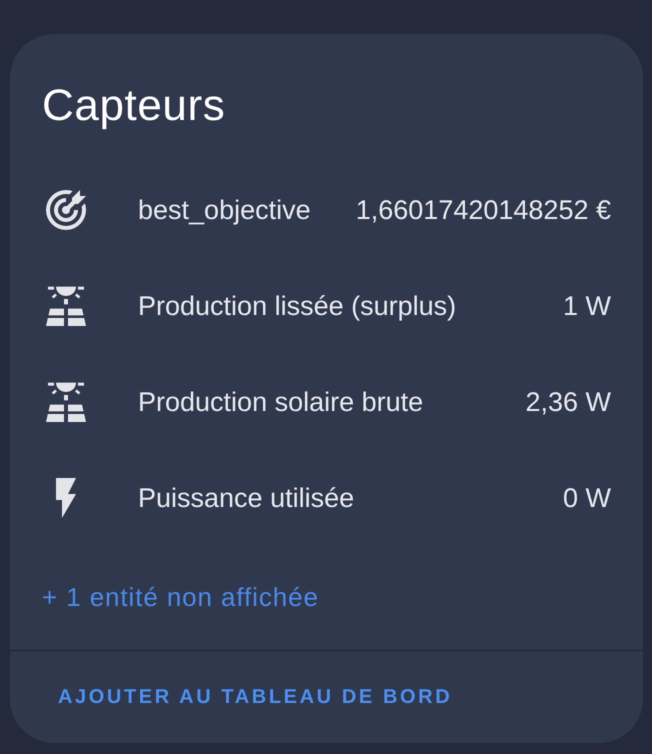 Image resolution: width=652 pixels, height=754 pixels. Describe the element at coordinates (281, 402) in the screenshot. I see `entity-name: Production solaire brute` at that location.